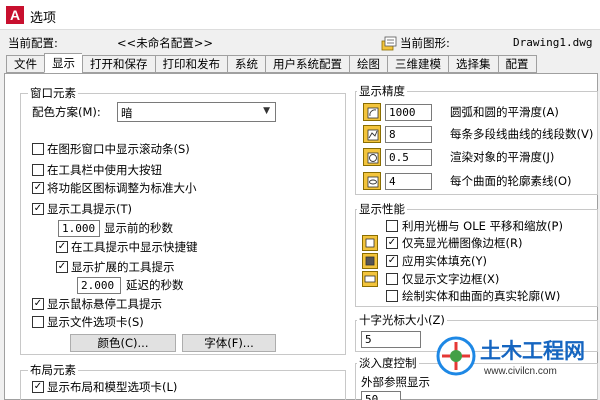 This screenshot has height=400, width=600. What do you see at coordinates (392, 243) in the screenshot?
I see `raster-frame-checkbox: ✓` at bounding box center [392, 243].